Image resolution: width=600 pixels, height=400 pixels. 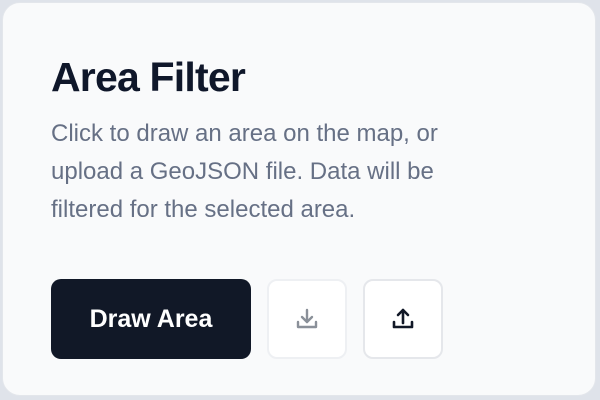 I want to click on upload-icon, so click(x=403, y=319).